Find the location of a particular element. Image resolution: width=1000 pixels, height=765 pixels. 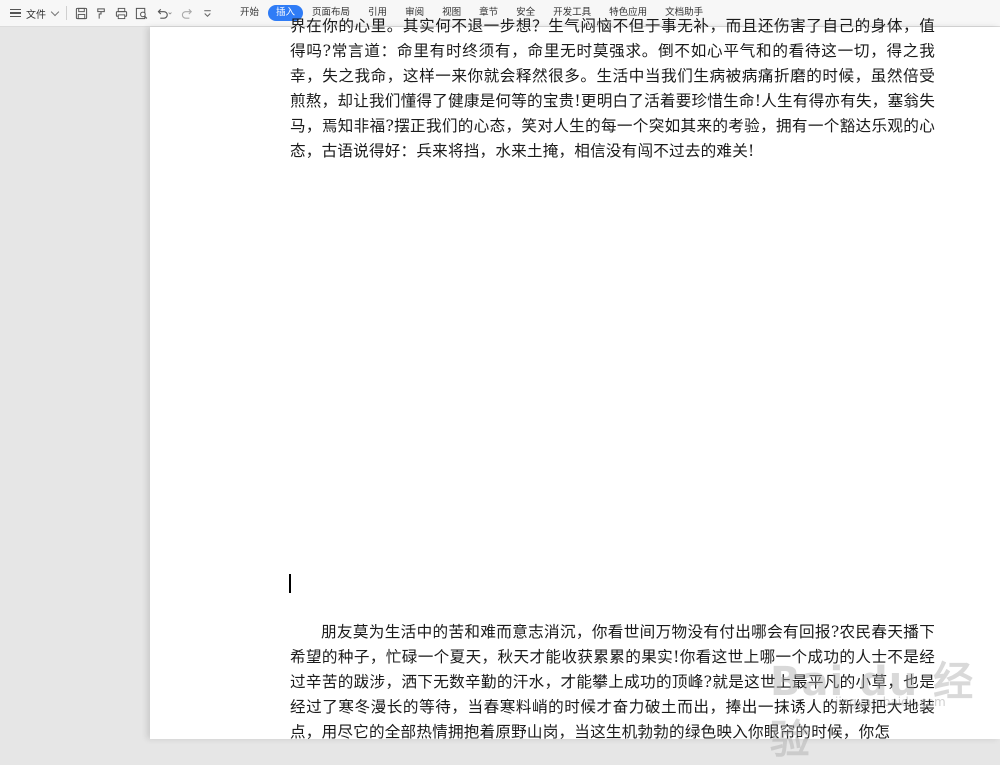

format-painter-icon is located at coordinates (101, 13).